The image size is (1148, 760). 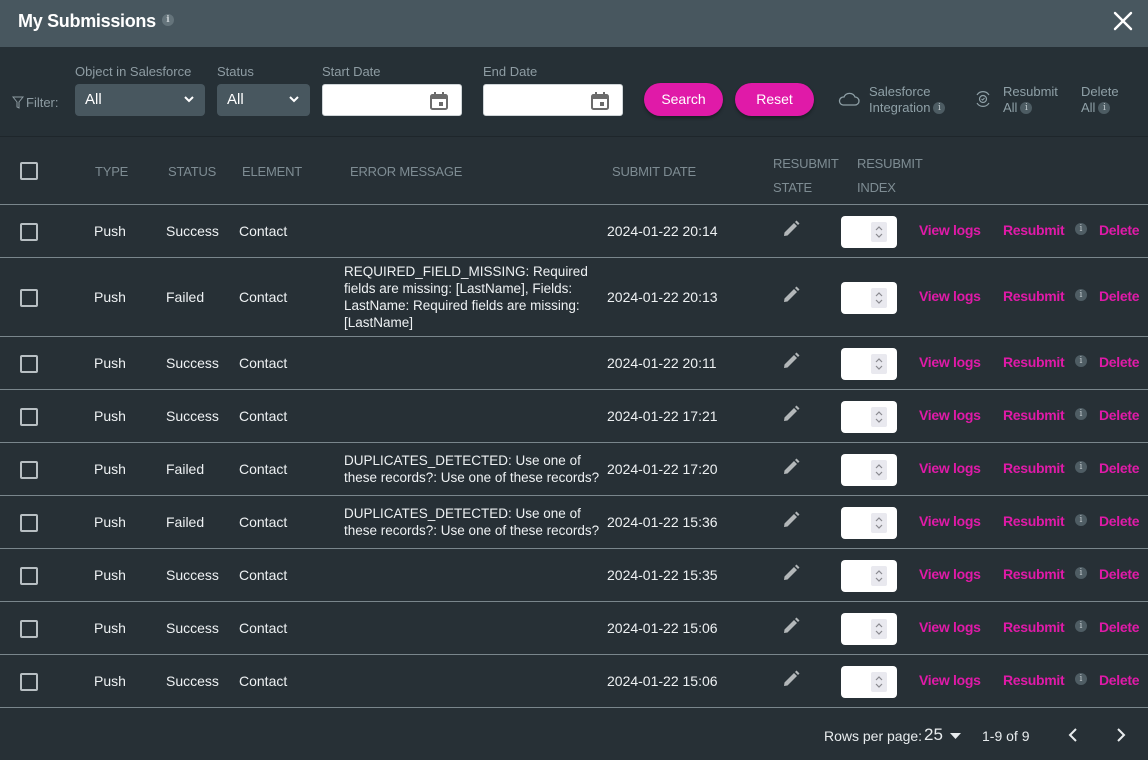 I want to click on start-date-input, so click(x=392, y=100).